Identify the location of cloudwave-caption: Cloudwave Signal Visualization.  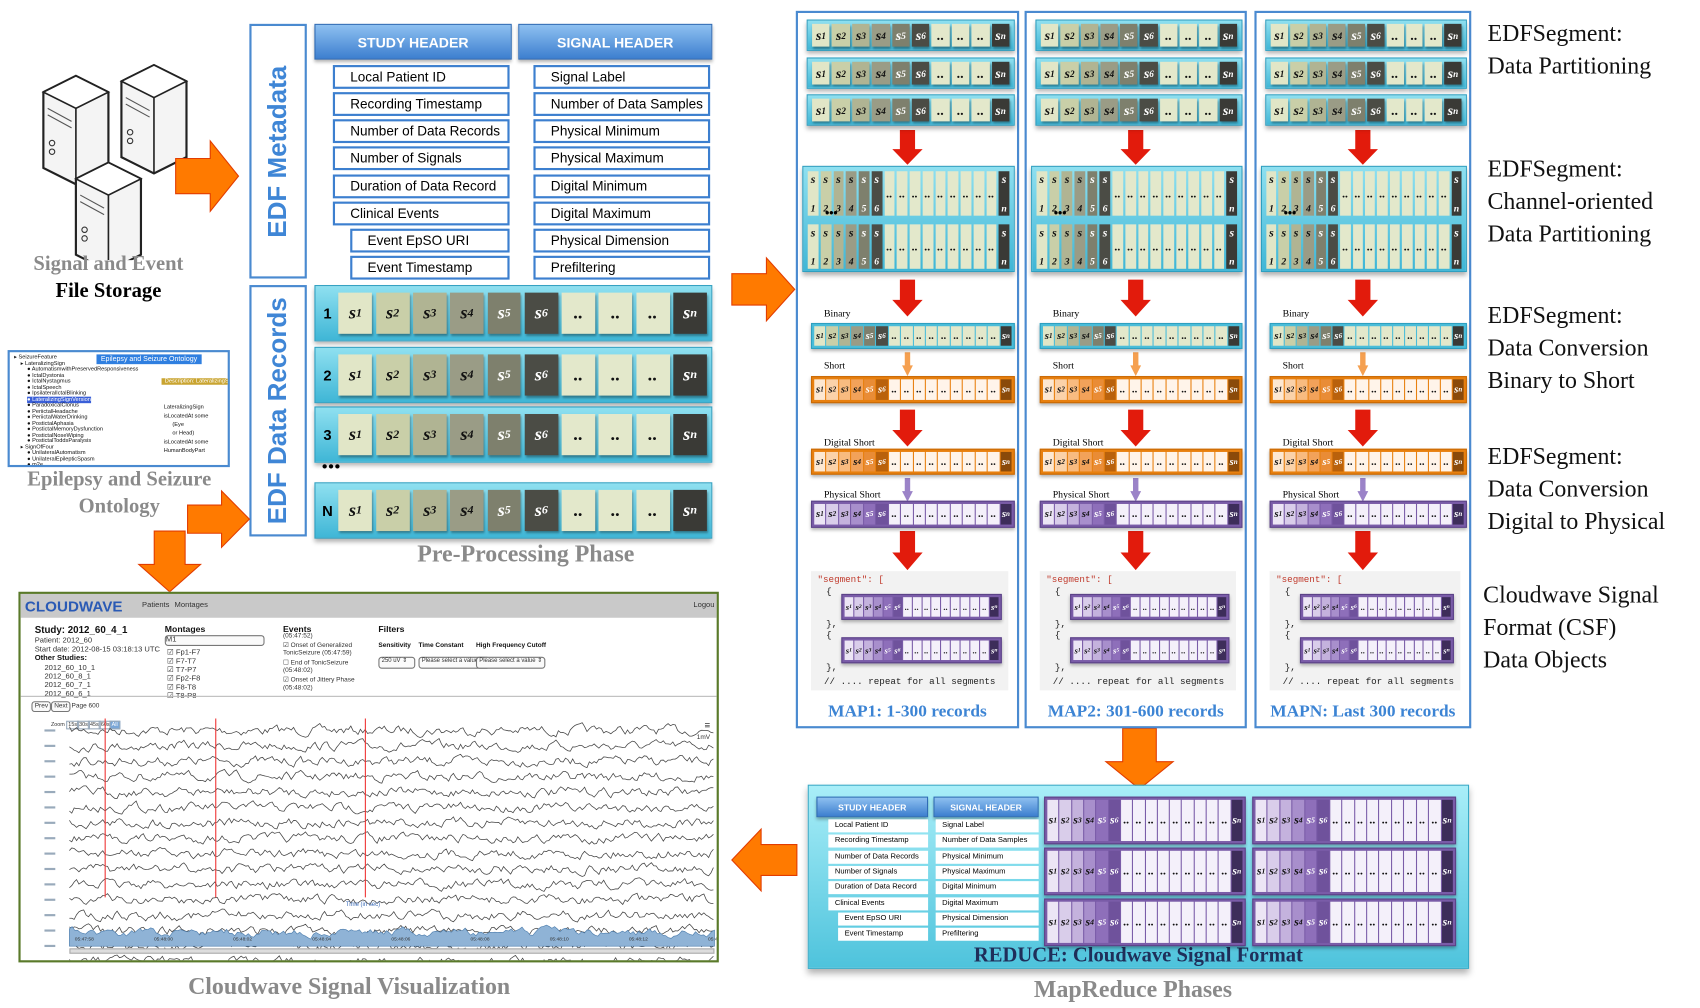
(349, 986).